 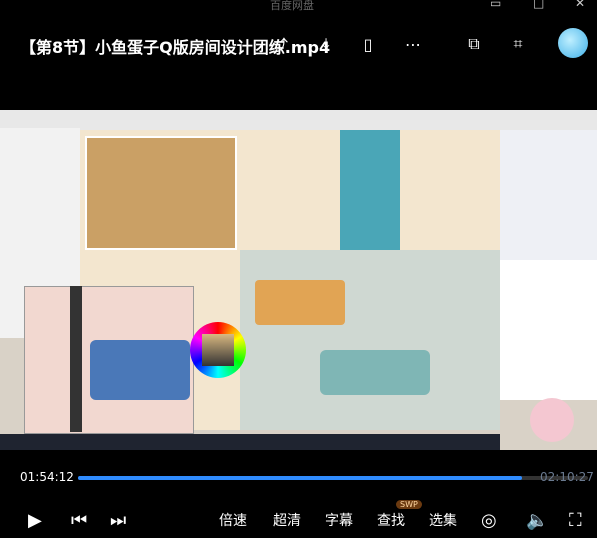 What do you see at coordinates (413, 44) in the screenshot?
I see `more-icon: ⋯` at bounding box center [413, 44].